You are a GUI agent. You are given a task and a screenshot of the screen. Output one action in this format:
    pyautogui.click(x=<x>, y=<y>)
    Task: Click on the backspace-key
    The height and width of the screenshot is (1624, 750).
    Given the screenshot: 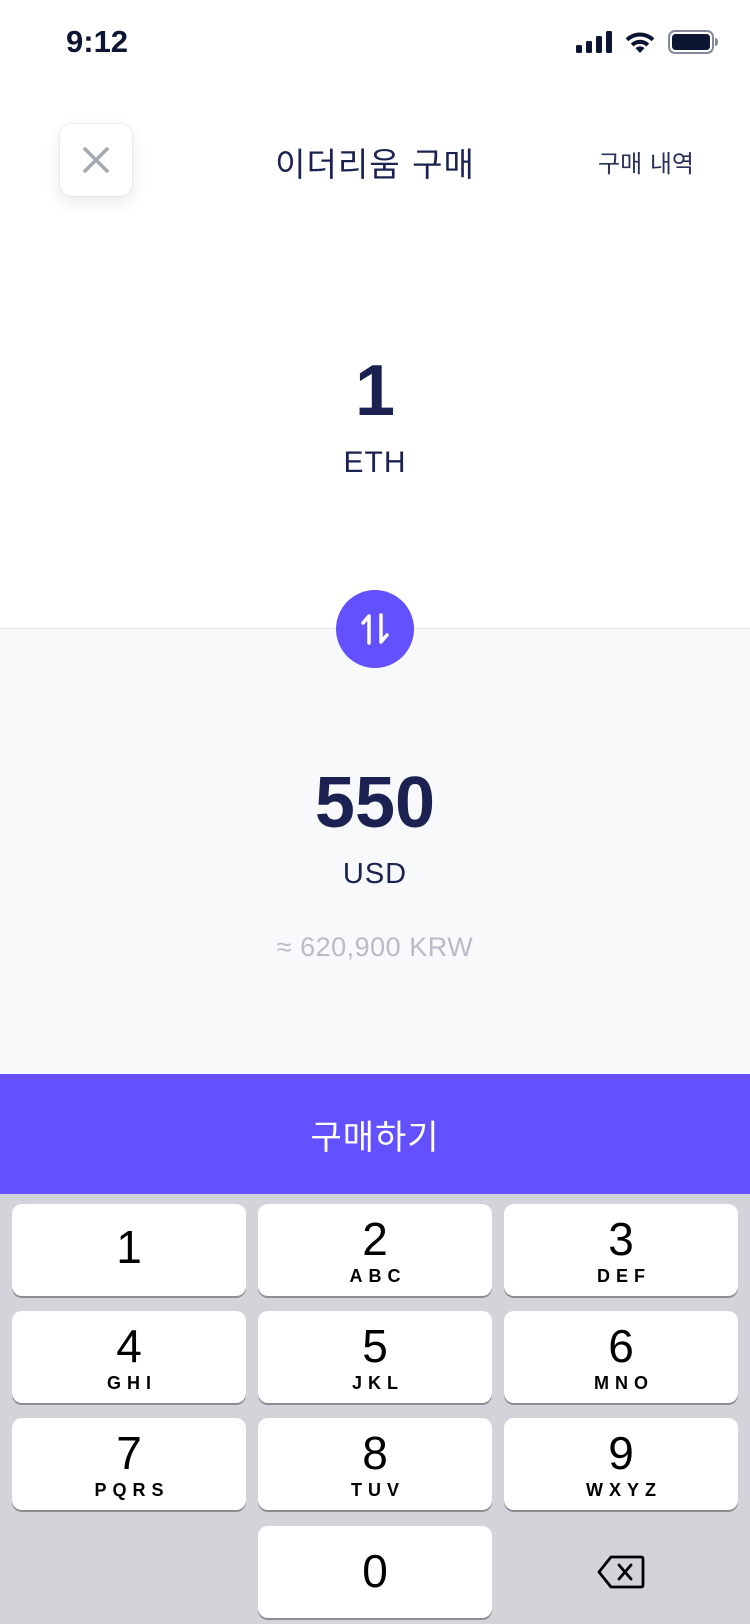 What is the action you would take?
    pyautogui.click(x=621, y=1572)
    